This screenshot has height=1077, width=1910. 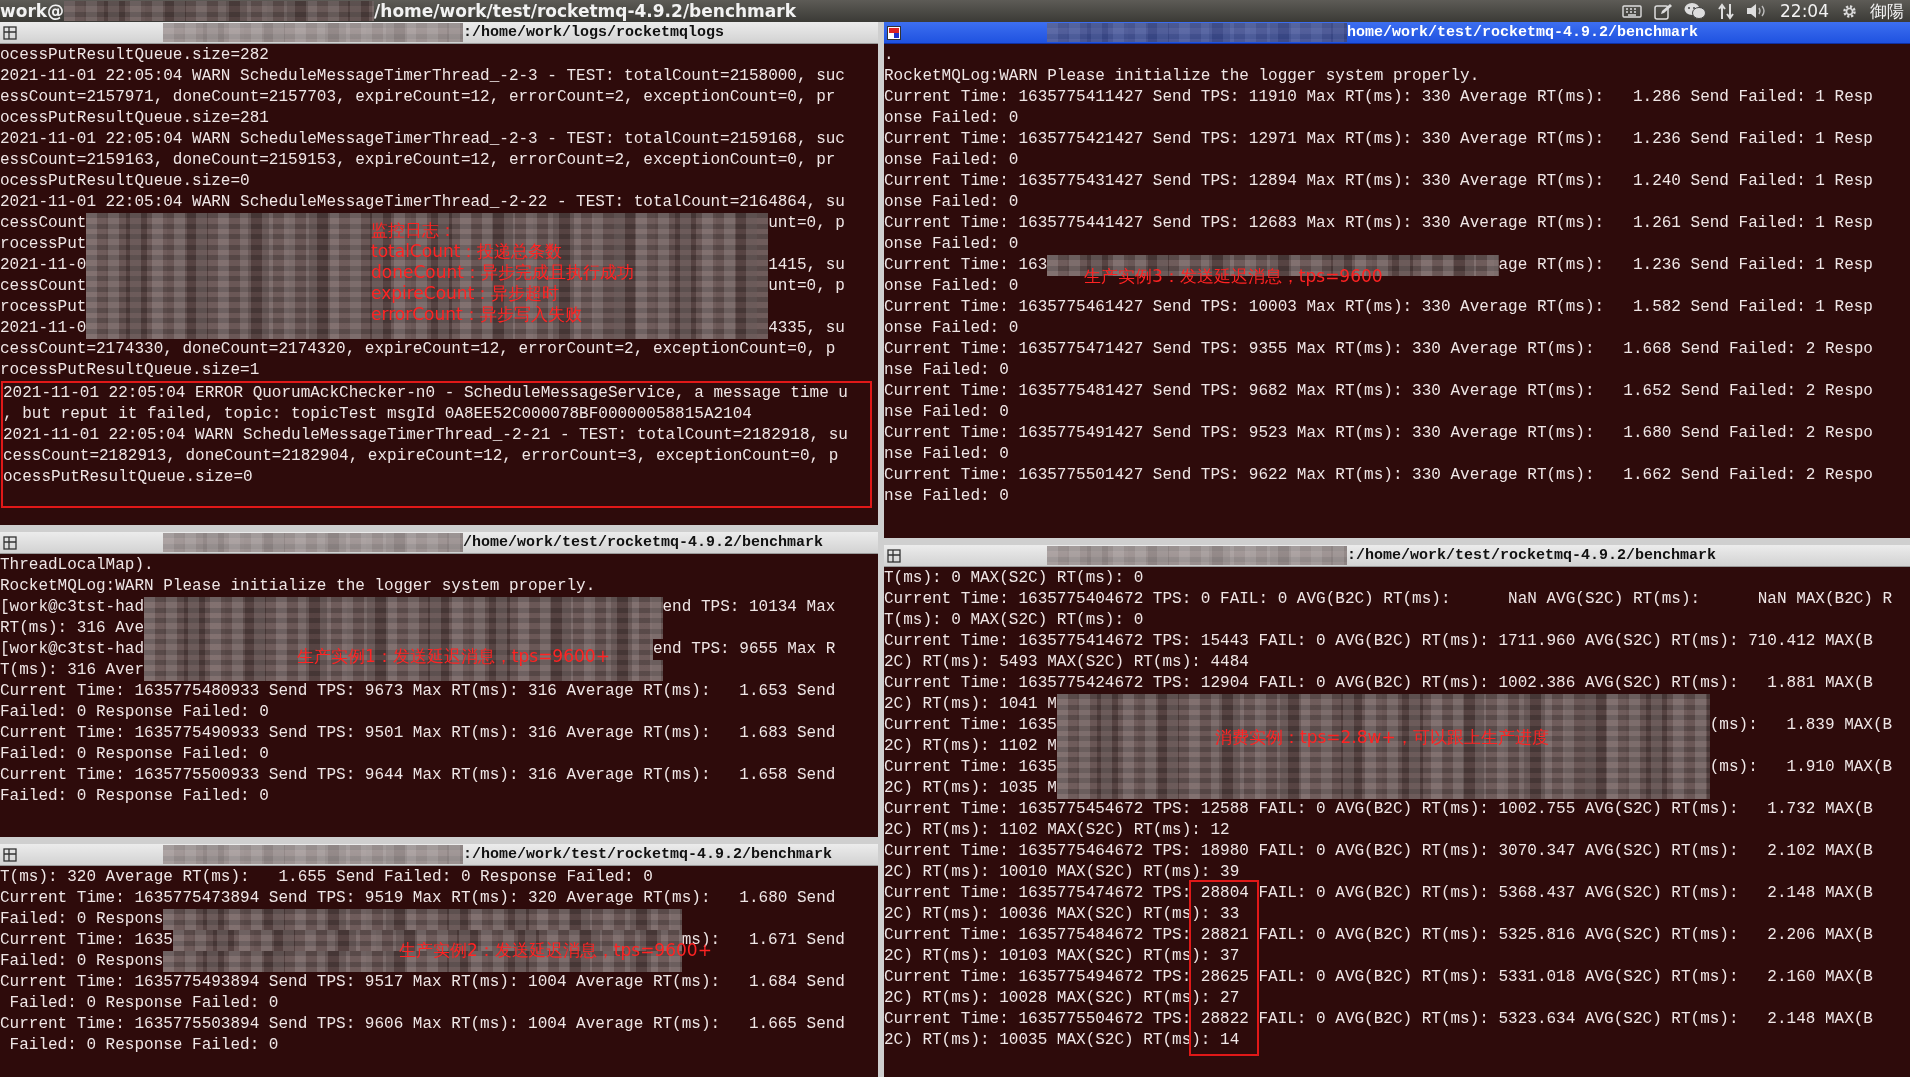 I want to click on terminal-line: Current Time: 1635775503894 Send TPS: 9606 Max RT(ms): 1004 Average RT(ms): 1.665 Send, so click(x=422, y=1024).